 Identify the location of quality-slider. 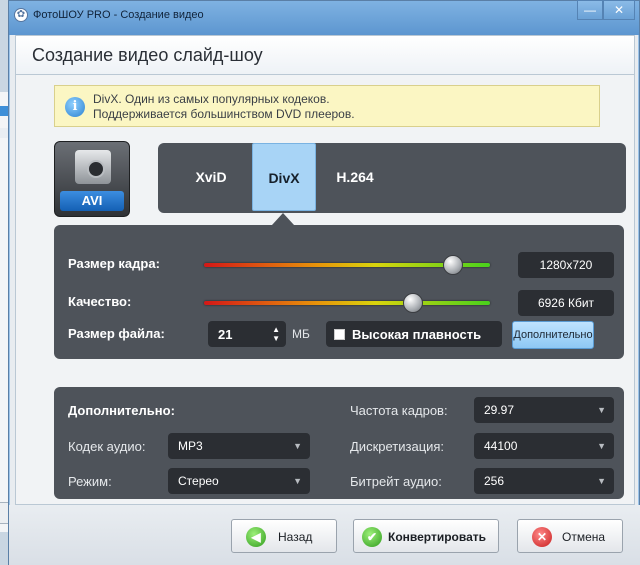
(347, 303).